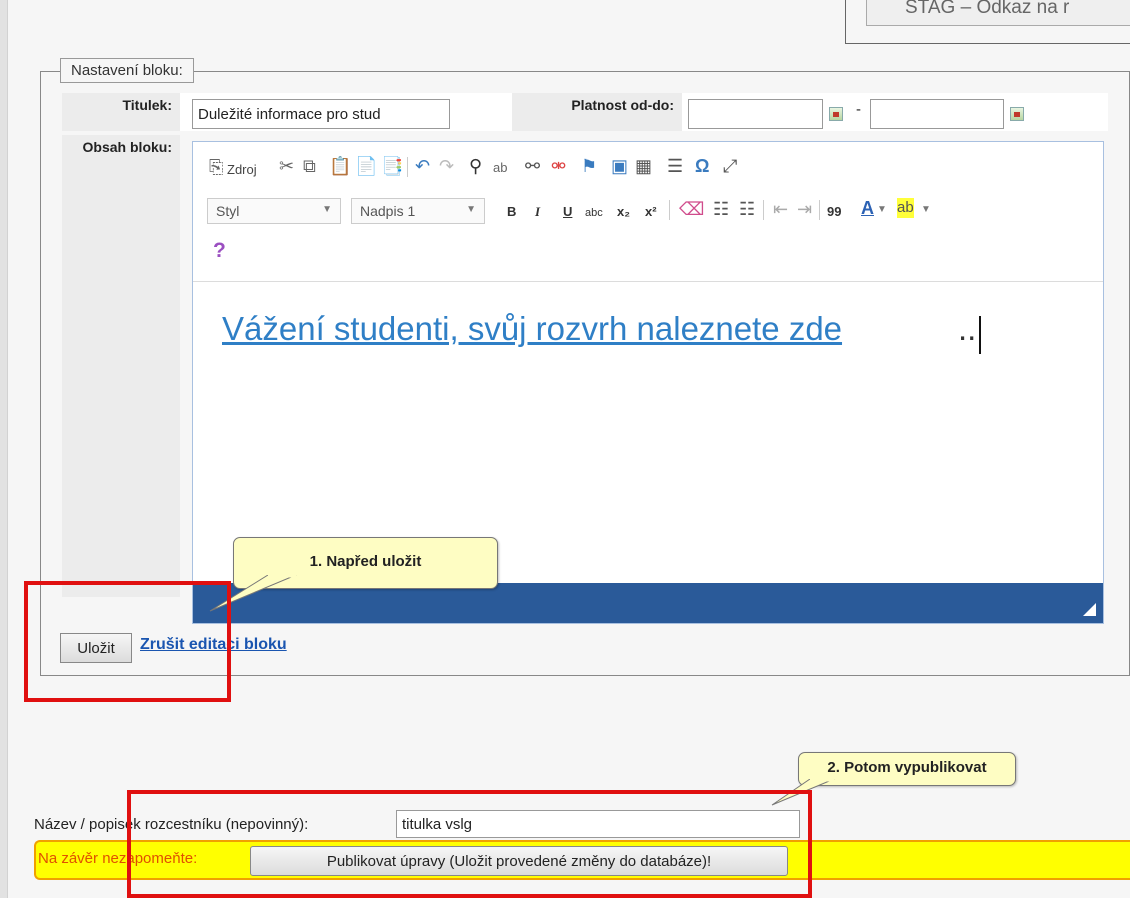 The height and width of the screenshot is (898, 1130). I want to click on left-edge-strip, so click(4, 449).